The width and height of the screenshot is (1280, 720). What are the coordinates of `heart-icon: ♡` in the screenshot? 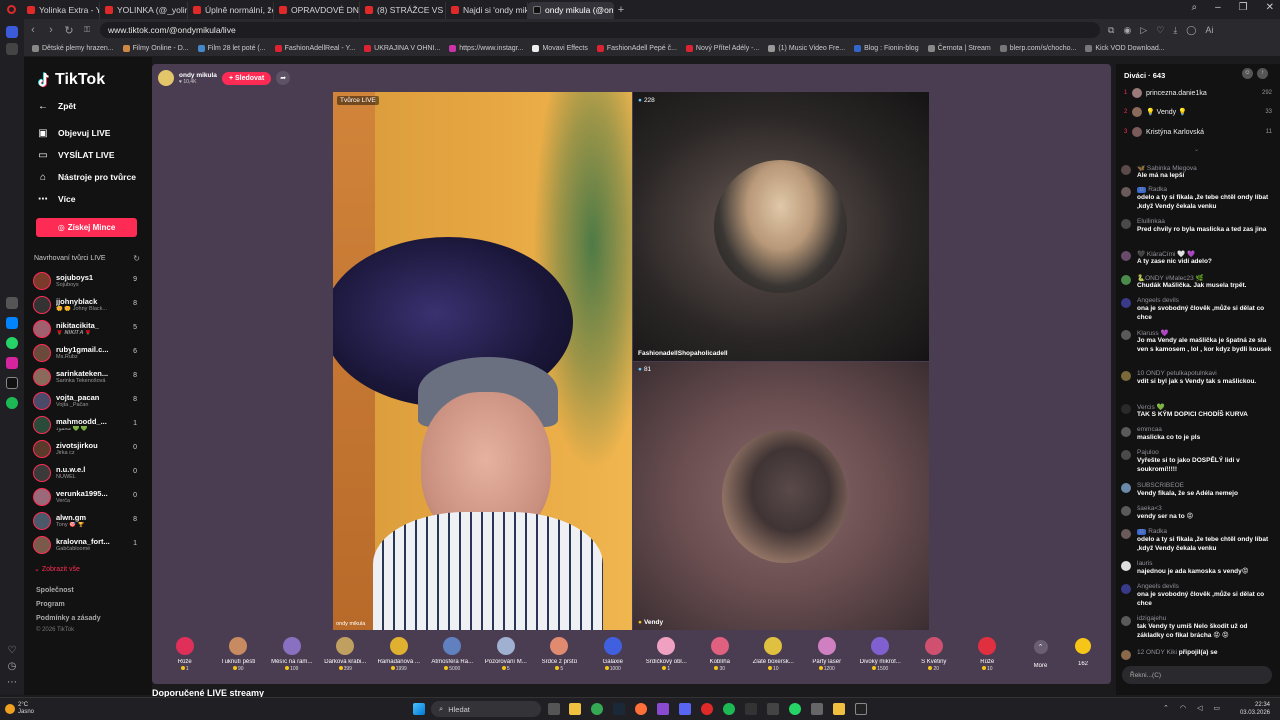 It's located at (12, 651).